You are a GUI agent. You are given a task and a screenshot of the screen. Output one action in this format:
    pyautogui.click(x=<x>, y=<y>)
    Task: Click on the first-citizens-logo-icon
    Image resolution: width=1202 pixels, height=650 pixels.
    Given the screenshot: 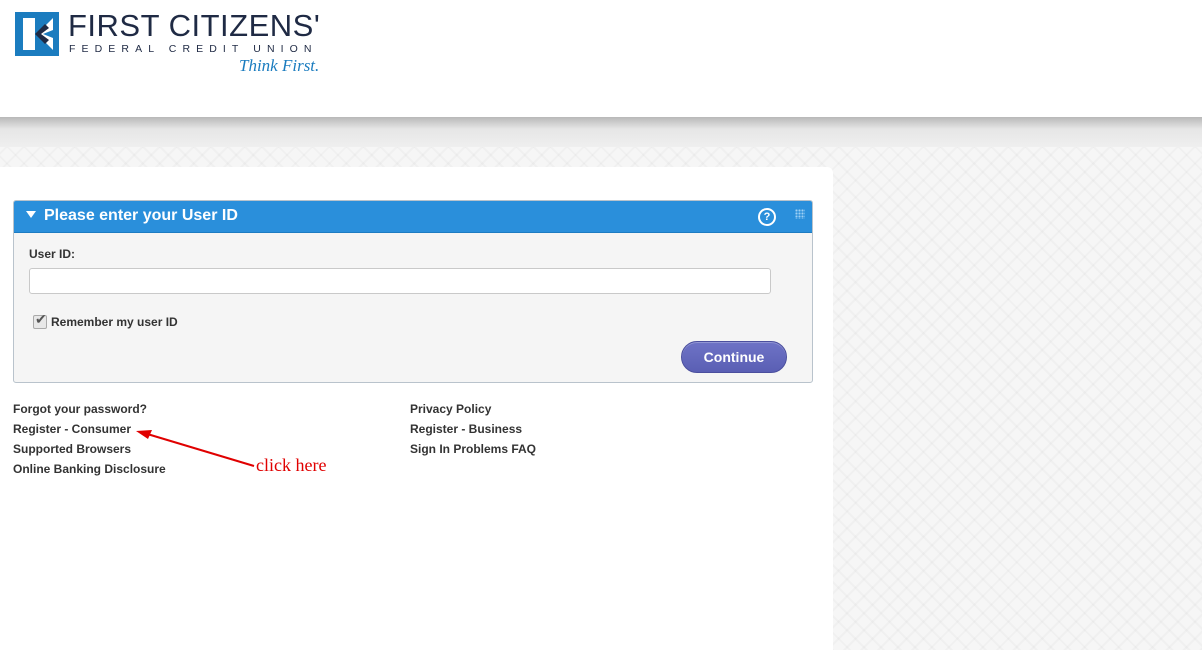 What is the action you would take?
    pyautogui.click(x=37, y=34)
    